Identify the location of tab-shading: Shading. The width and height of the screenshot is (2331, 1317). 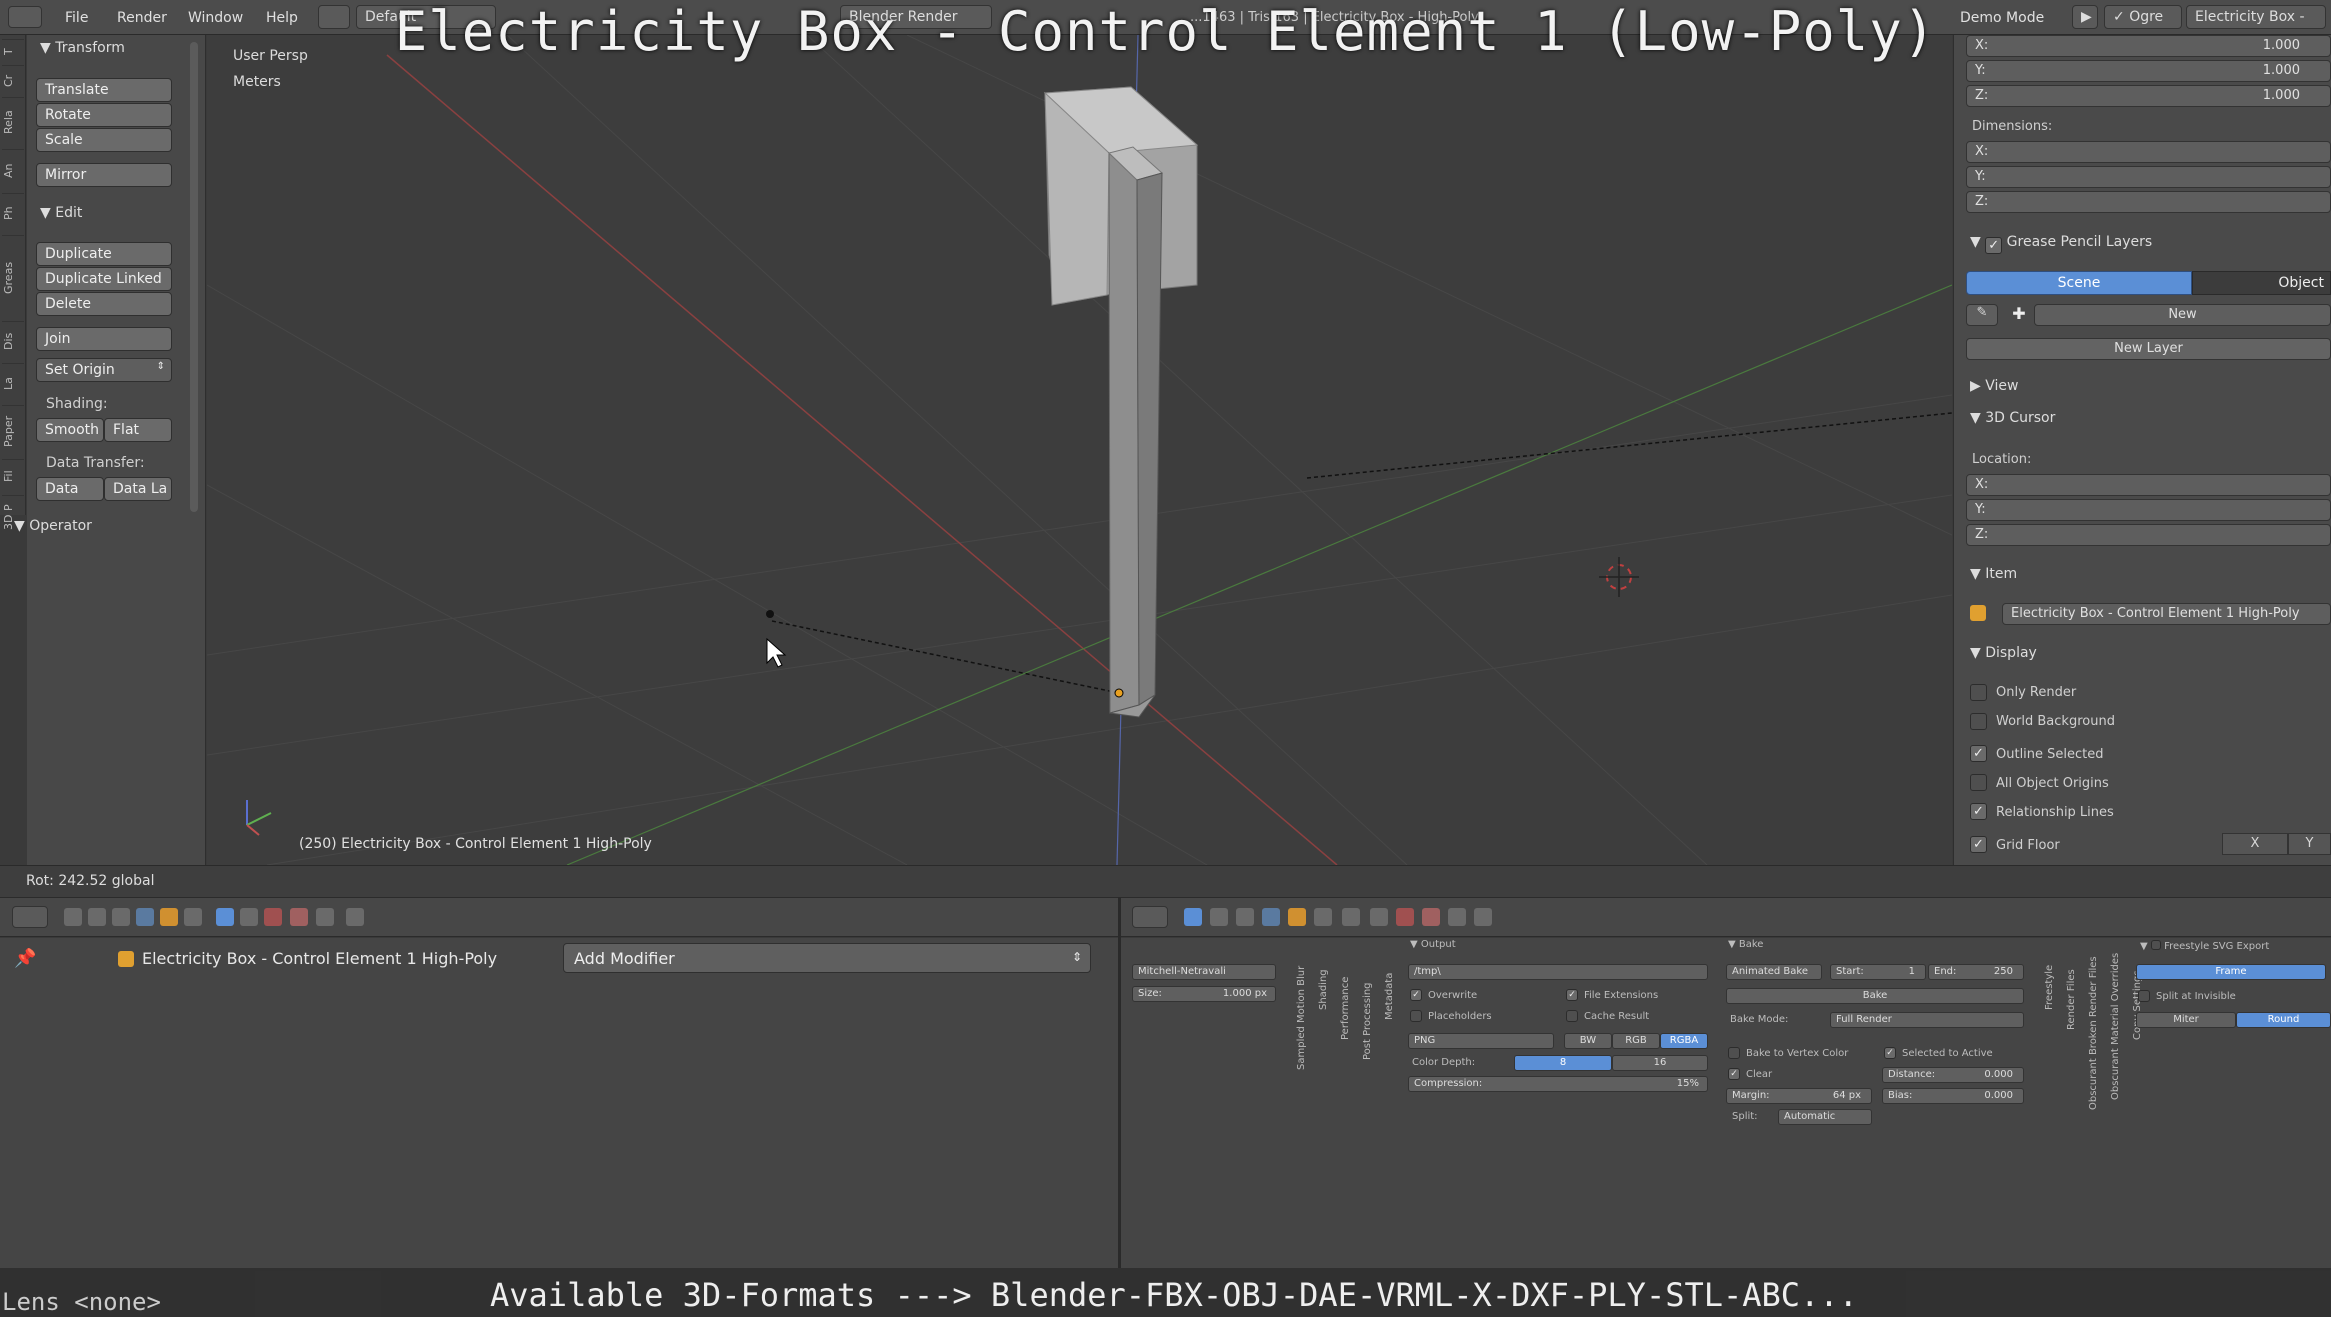
(1323, 985).